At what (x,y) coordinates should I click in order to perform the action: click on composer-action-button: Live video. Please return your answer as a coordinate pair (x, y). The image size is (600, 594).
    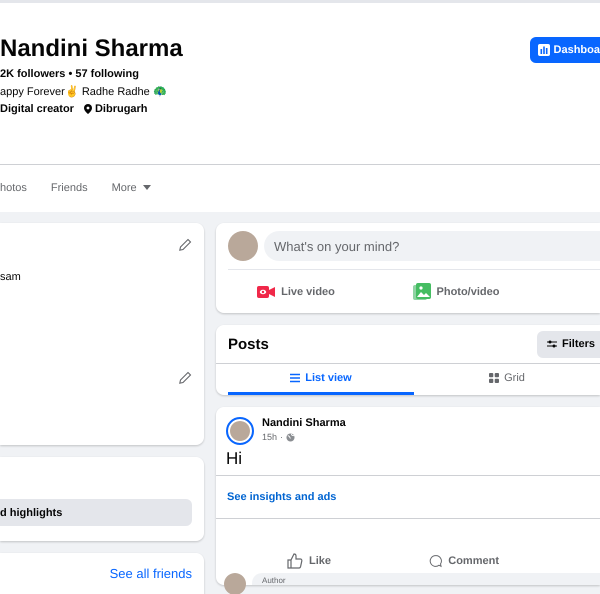
    Looking at the image, I should click on (296, 291).